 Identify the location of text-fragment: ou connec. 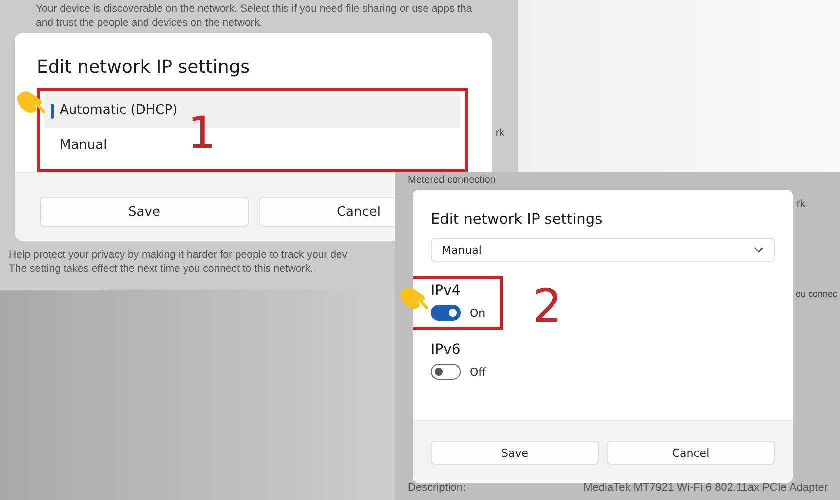
(817, 294).